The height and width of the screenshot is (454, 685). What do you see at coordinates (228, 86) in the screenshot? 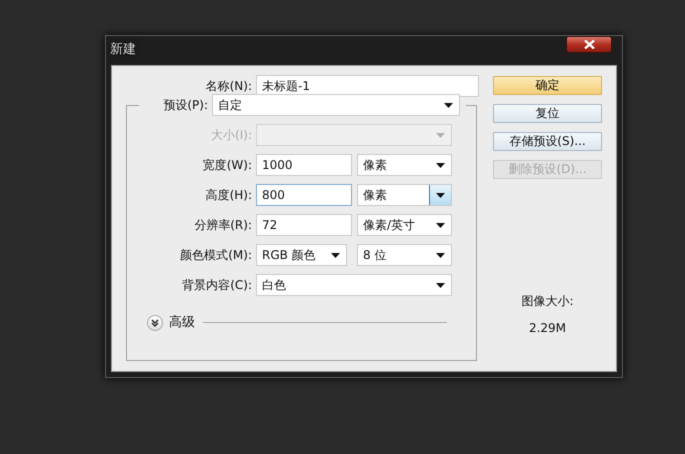
I see `field-label: 名称(N):` at bounding box center [228, 86].